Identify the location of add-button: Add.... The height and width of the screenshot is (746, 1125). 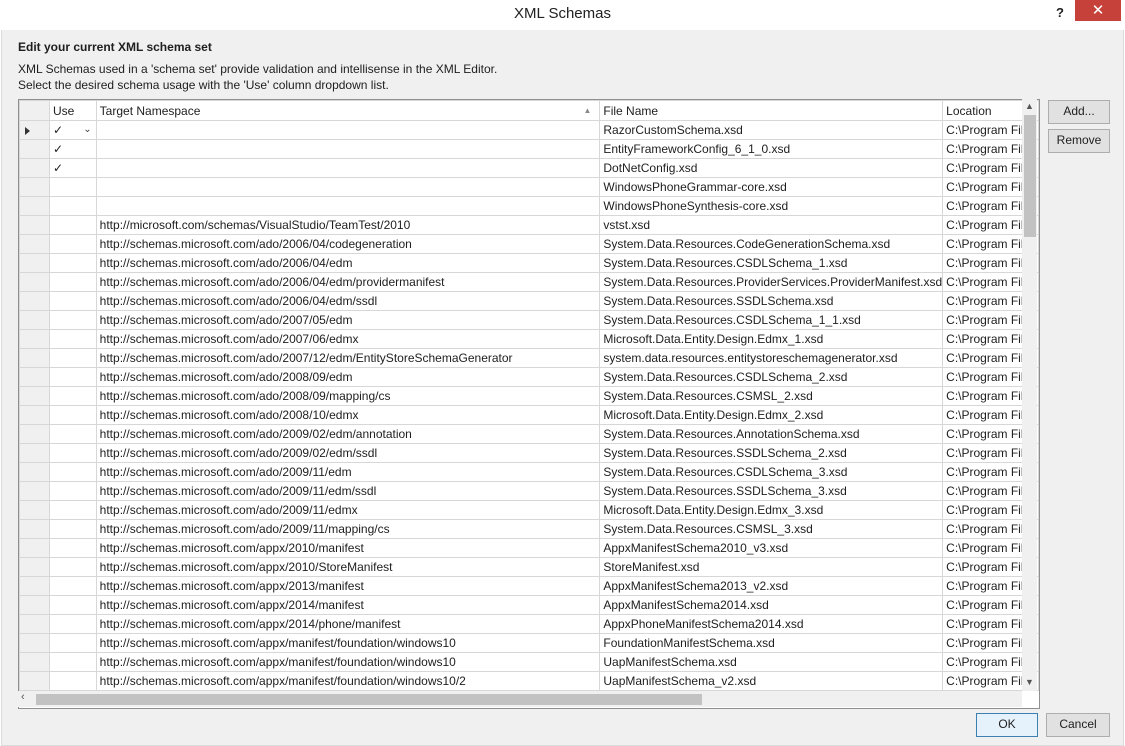
(1079, 112).